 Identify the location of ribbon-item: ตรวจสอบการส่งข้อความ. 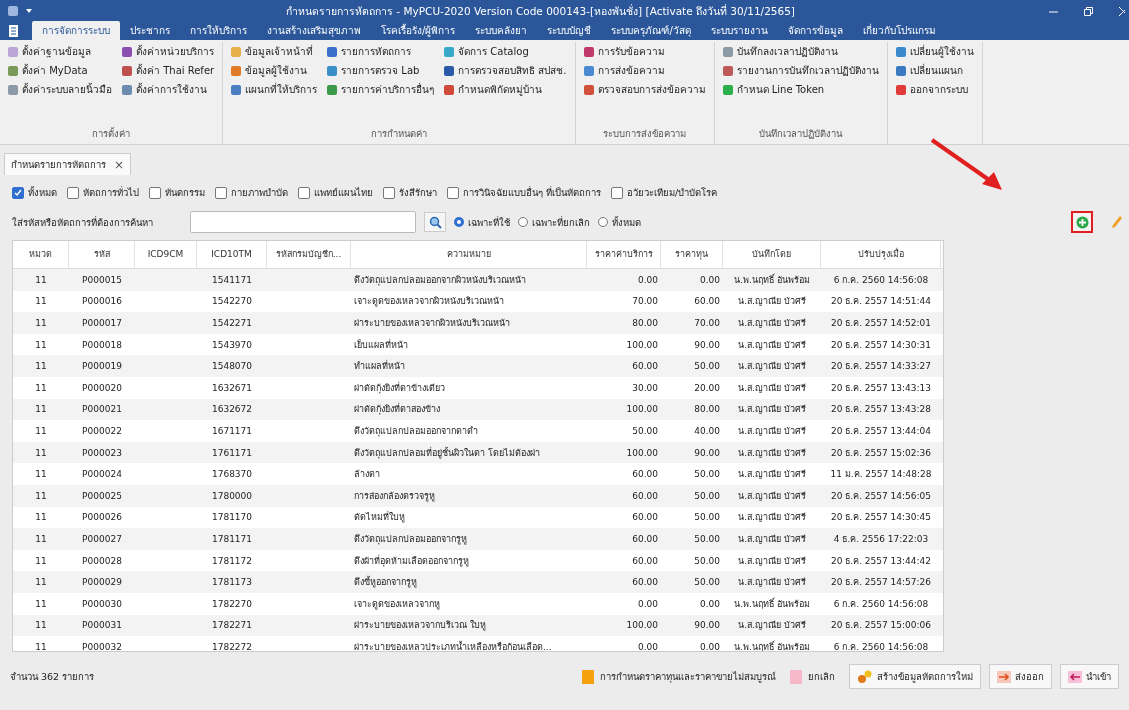
(644, 89).